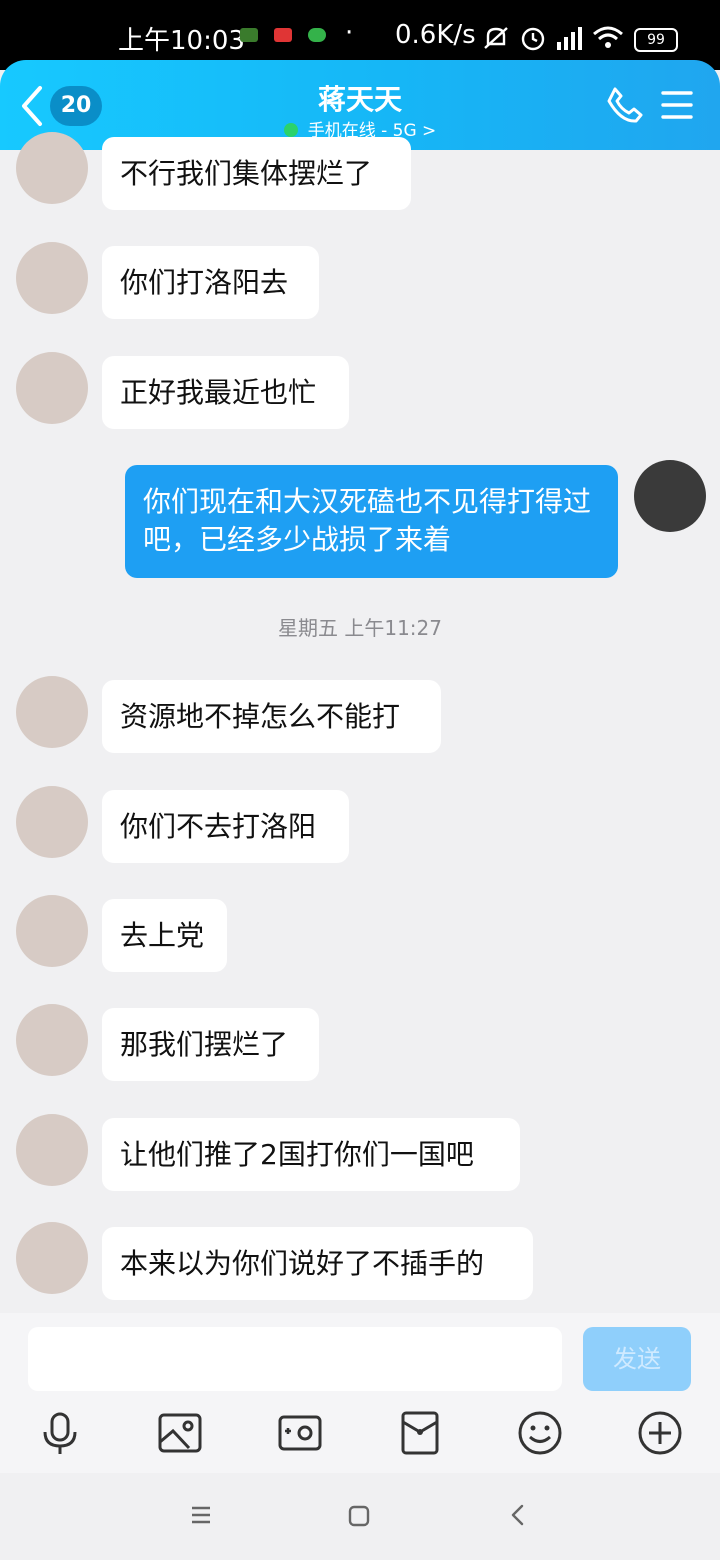 This screenshot has height=1560, width=720. What do you see at coordinates (637, 1359) in the screenshot?
I see `send-button: 发送` at bounding box center [637, 1359].